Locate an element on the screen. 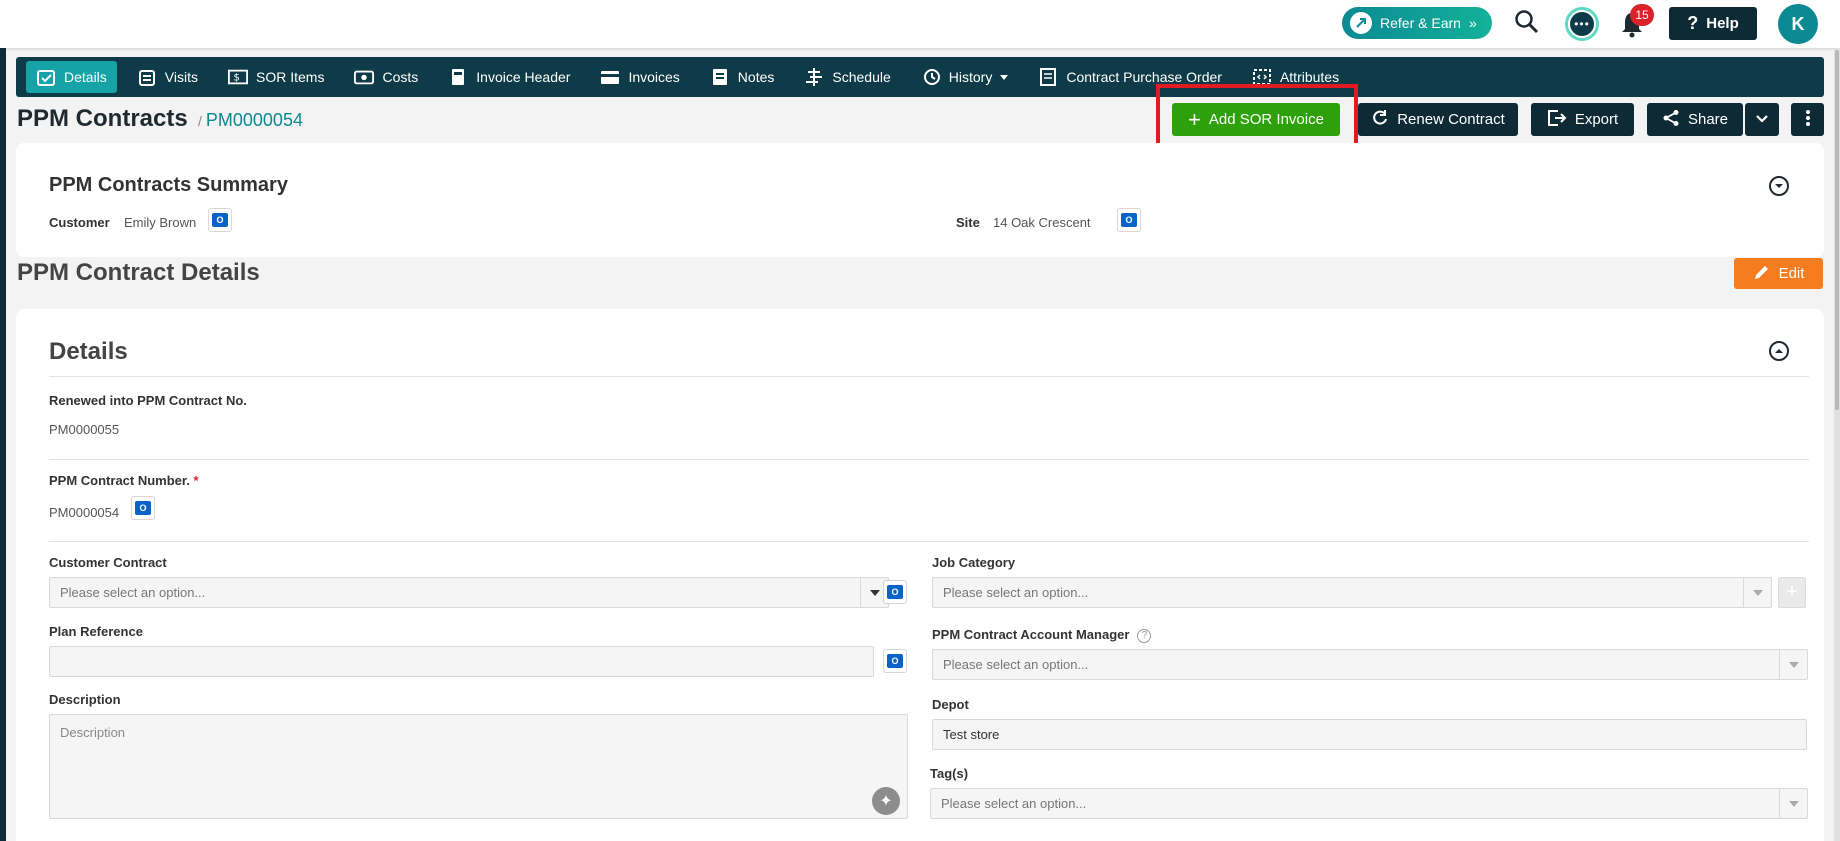  description-textarea: Description is located at coordinates (478, 766).